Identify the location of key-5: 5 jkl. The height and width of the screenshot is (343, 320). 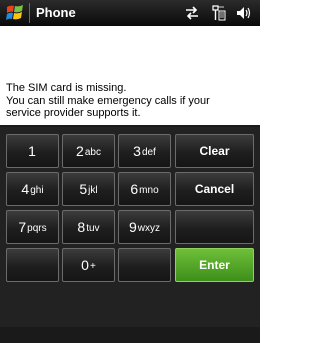
(88, 189).